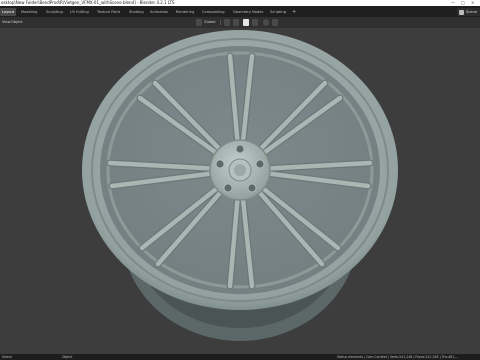 The height and width of the screenshot is (360, 480). I want to click on status-object-hint: Object, so click(67, 357).